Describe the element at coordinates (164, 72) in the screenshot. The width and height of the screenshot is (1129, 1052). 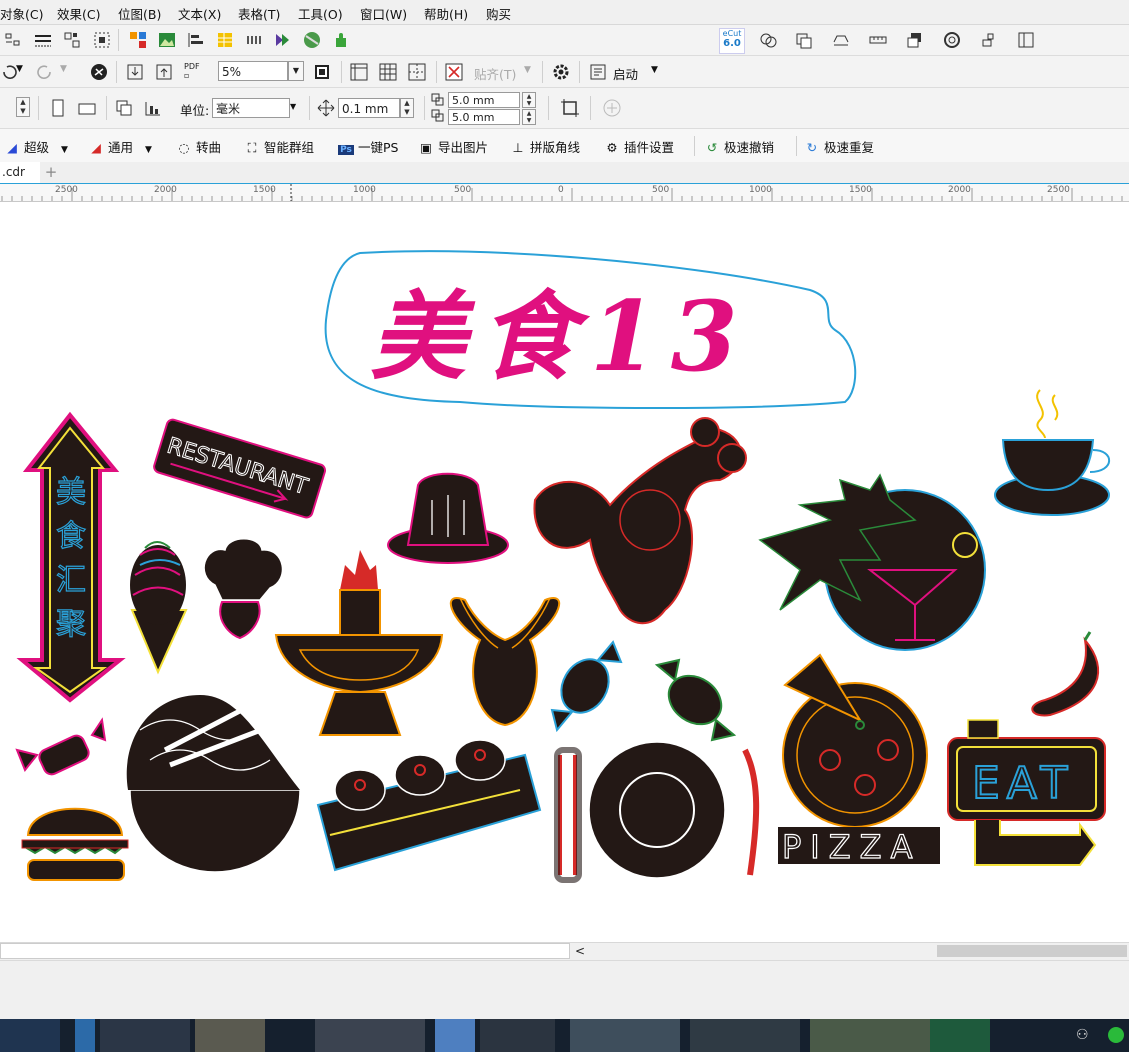
I see `export-icon` at that location.